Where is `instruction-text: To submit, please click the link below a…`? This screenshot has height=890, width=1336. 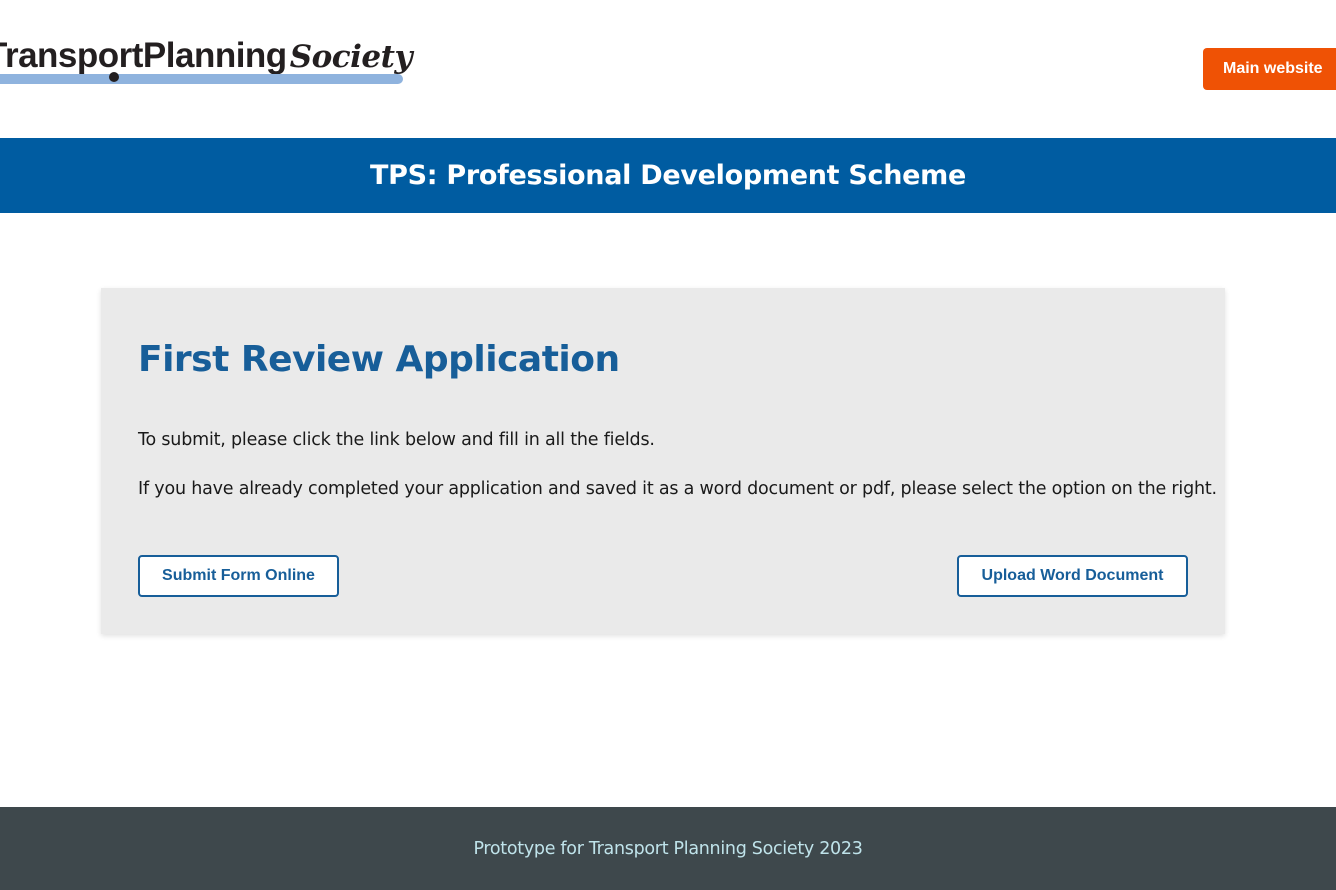 instruction-text: To submit, please click the link below a… is located at coordinates (396, 440).